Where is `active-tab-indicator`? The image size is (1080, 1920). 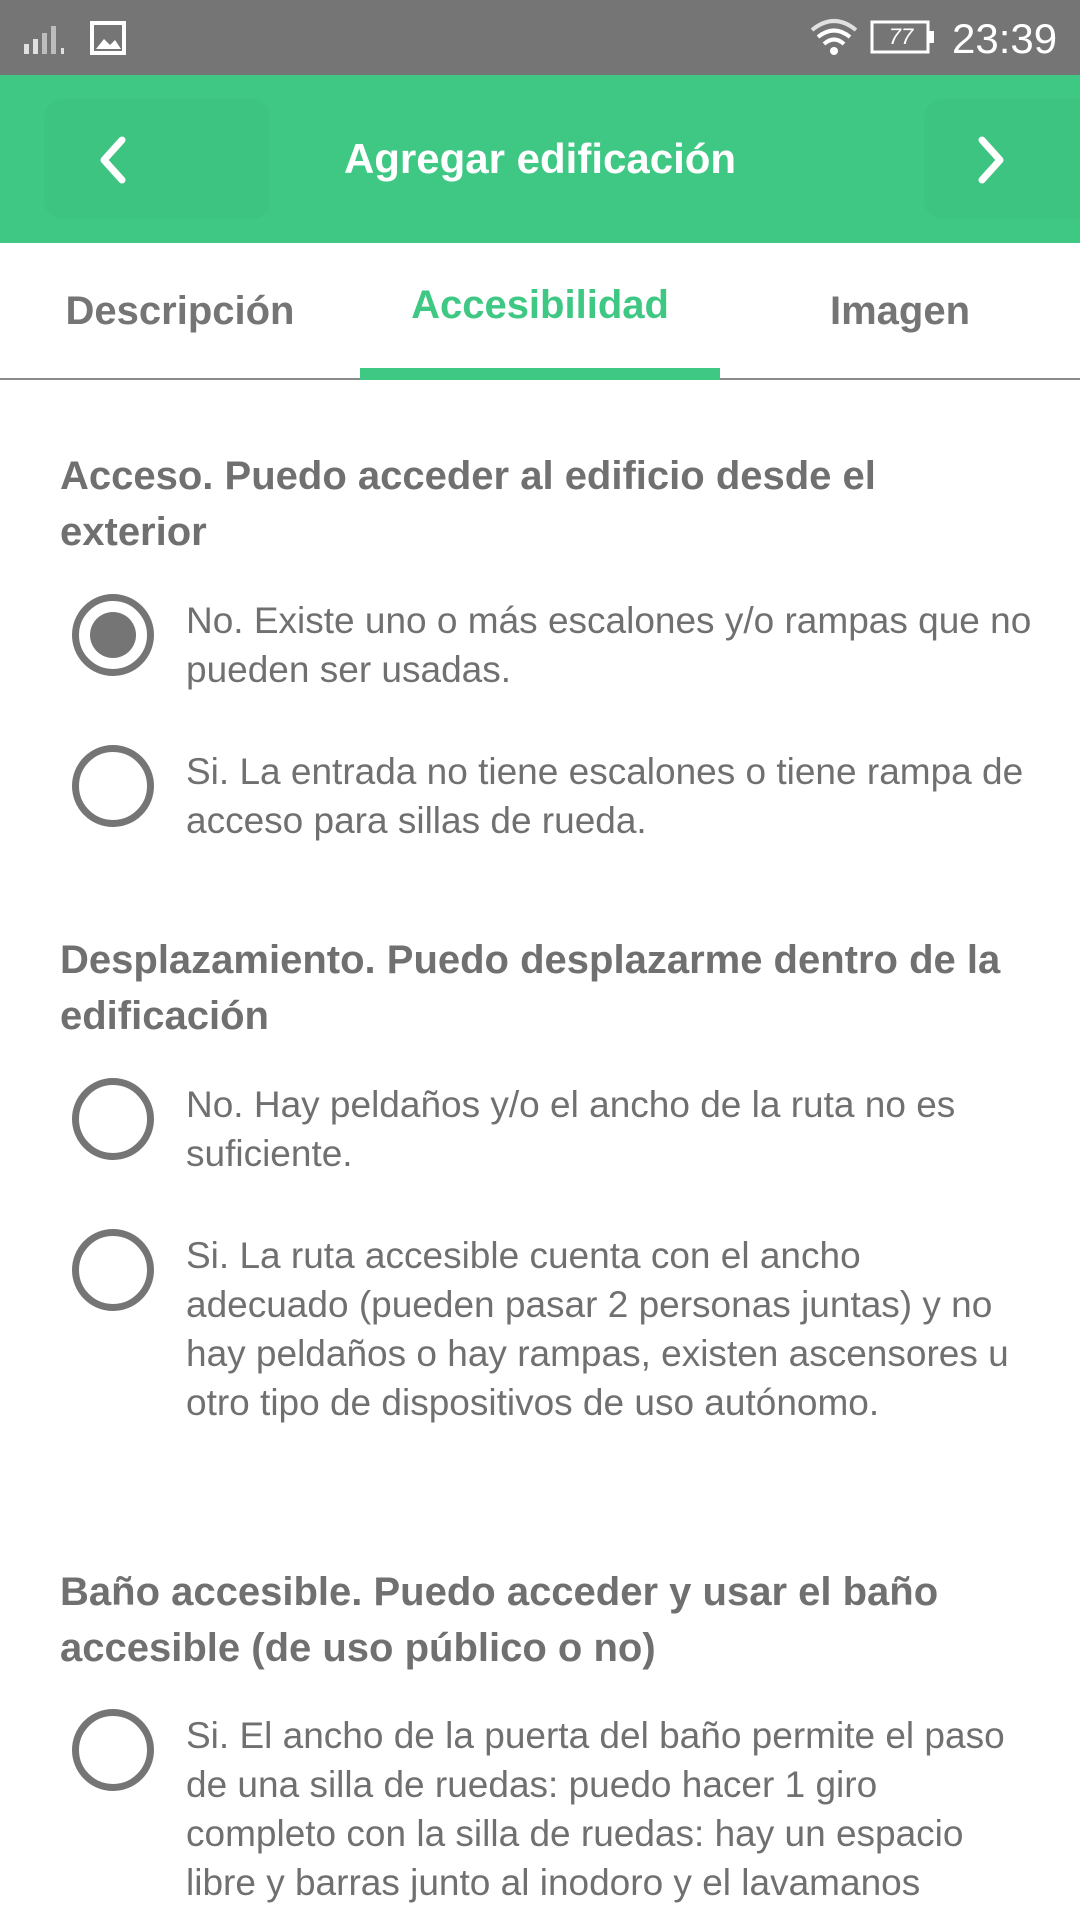
active-tab-indicator is located at coordinates (540, 374).